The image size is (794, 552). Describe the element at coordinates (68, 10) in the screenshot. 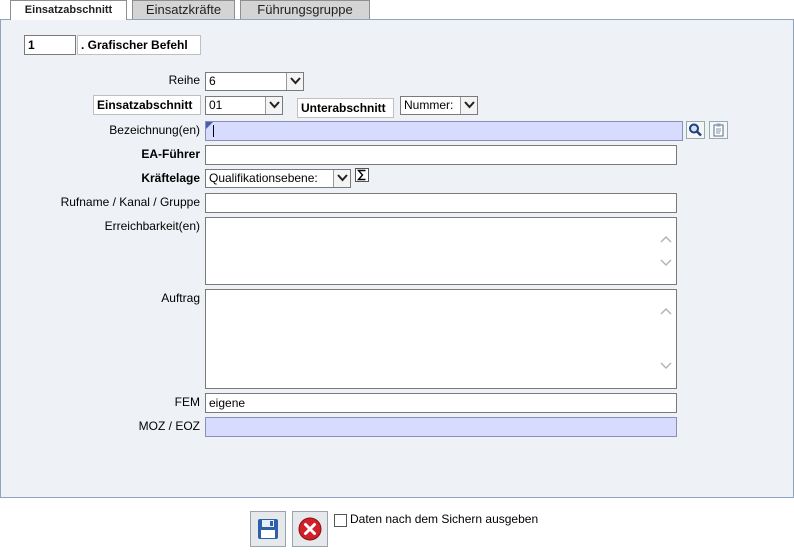

I see `tab-einsatzabschnitt: Einsatzabschnitt` at that location.